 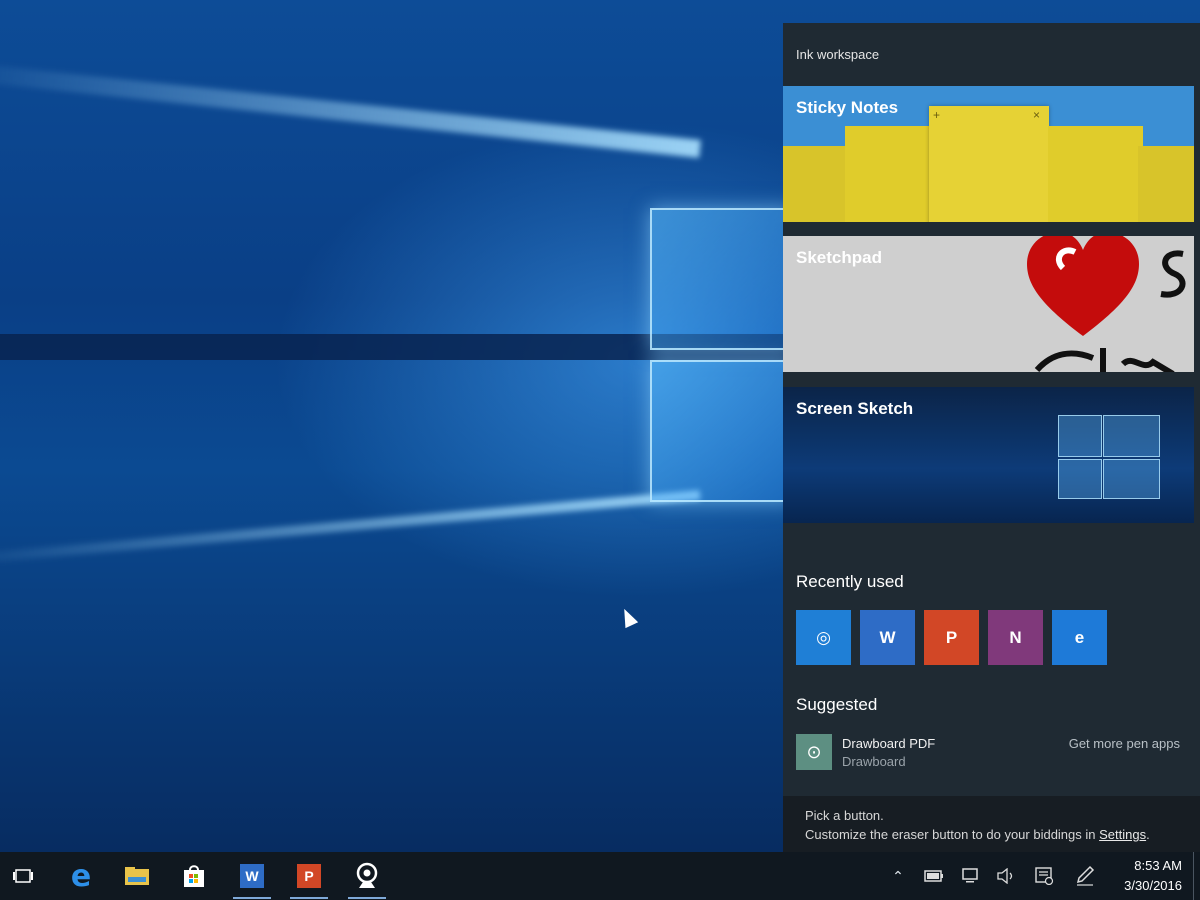 I want to click on suggested-heading: Suggested, so click(x=837, y=704).